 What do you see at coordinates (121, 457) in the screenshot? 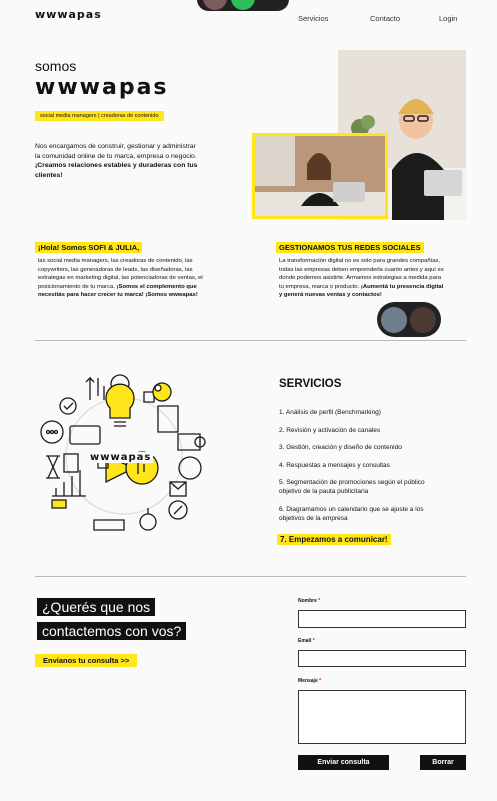
I see `illustration-brand: wwwapas` at bounding box center [121, 457].